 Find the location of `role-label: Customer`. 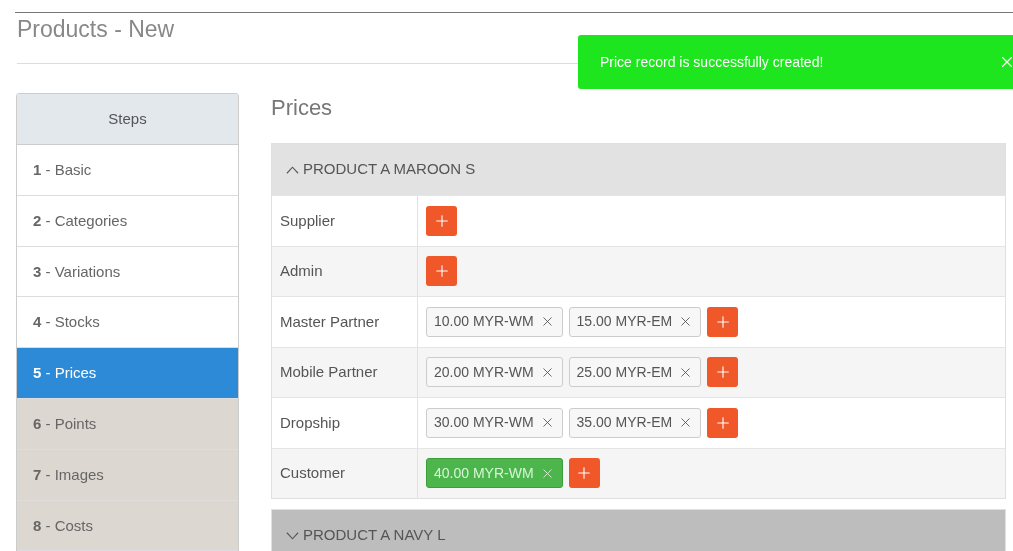

role-label: Customer is located at coordinates (345, 473).